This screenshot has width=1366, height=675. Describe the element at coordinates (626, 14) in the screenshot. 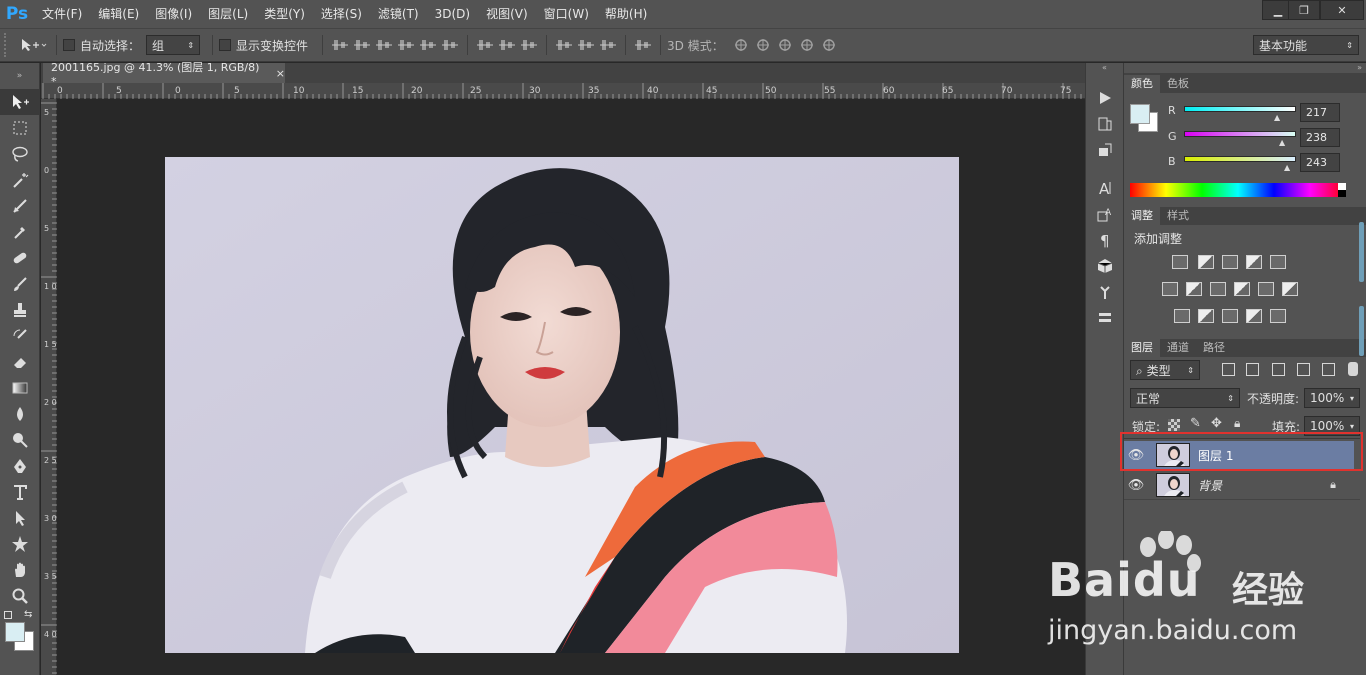

I see `menu-item-10: 帮助(H)` at that location.